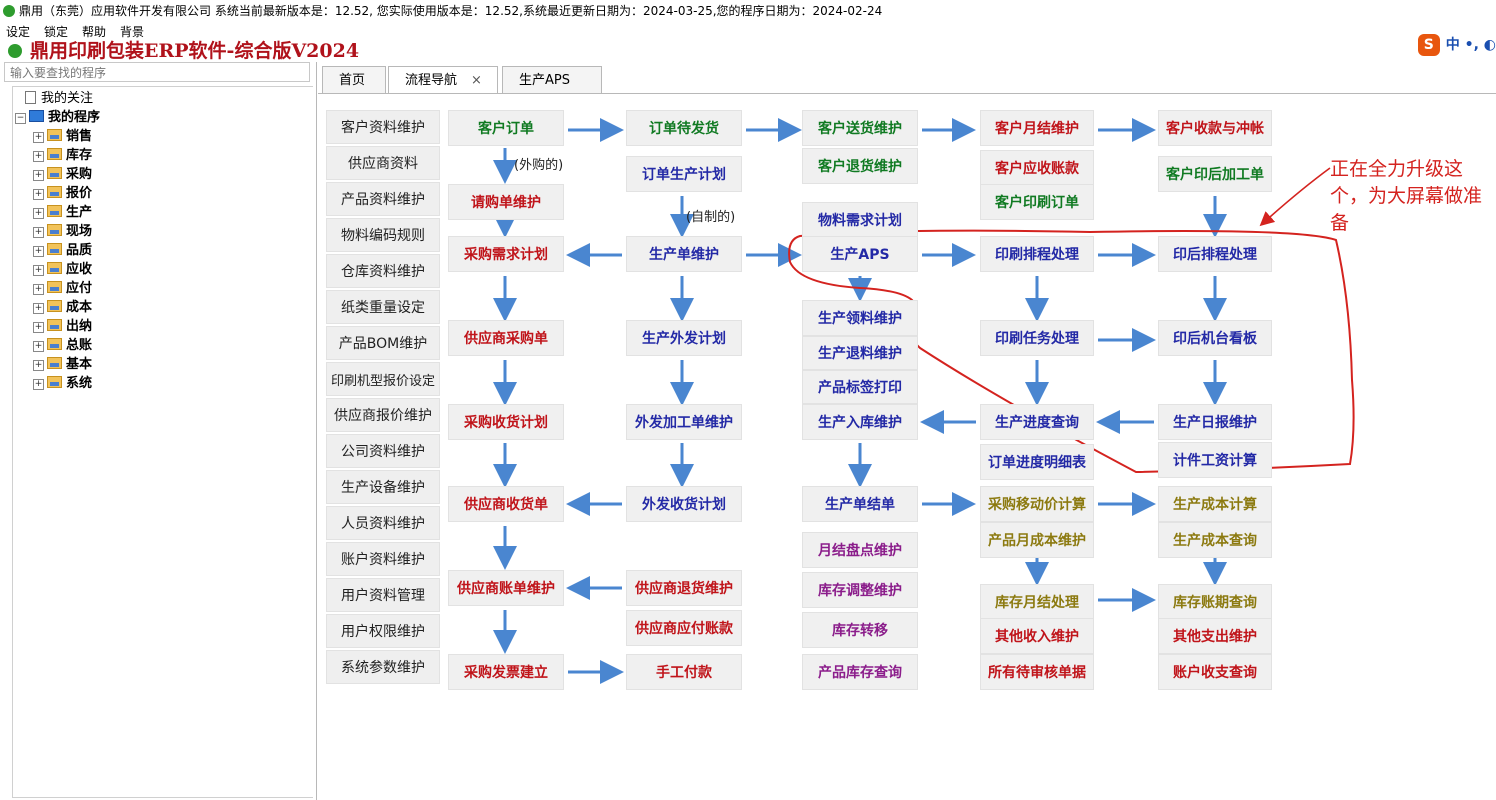 This screenshot has height=800, width=1496. Describe the element at coordinates (1037, 168) in the screenshot. I see `flow-customer-receivable: 客户应收账款` at that location.